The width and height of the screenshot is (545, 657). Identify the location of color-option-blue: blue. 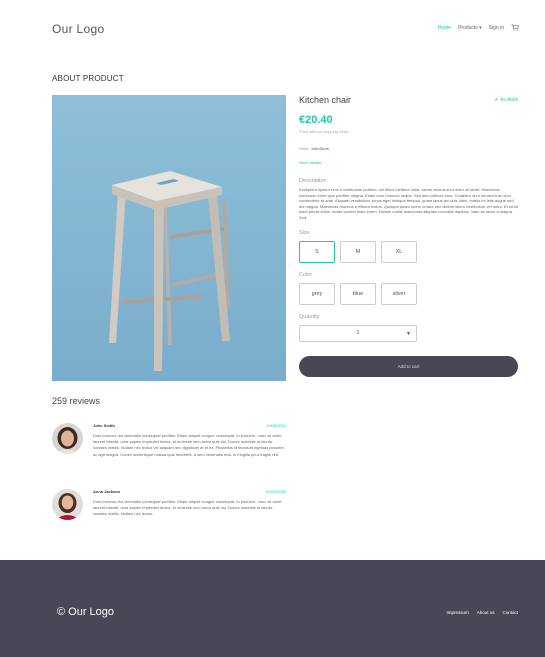
(358, 293).